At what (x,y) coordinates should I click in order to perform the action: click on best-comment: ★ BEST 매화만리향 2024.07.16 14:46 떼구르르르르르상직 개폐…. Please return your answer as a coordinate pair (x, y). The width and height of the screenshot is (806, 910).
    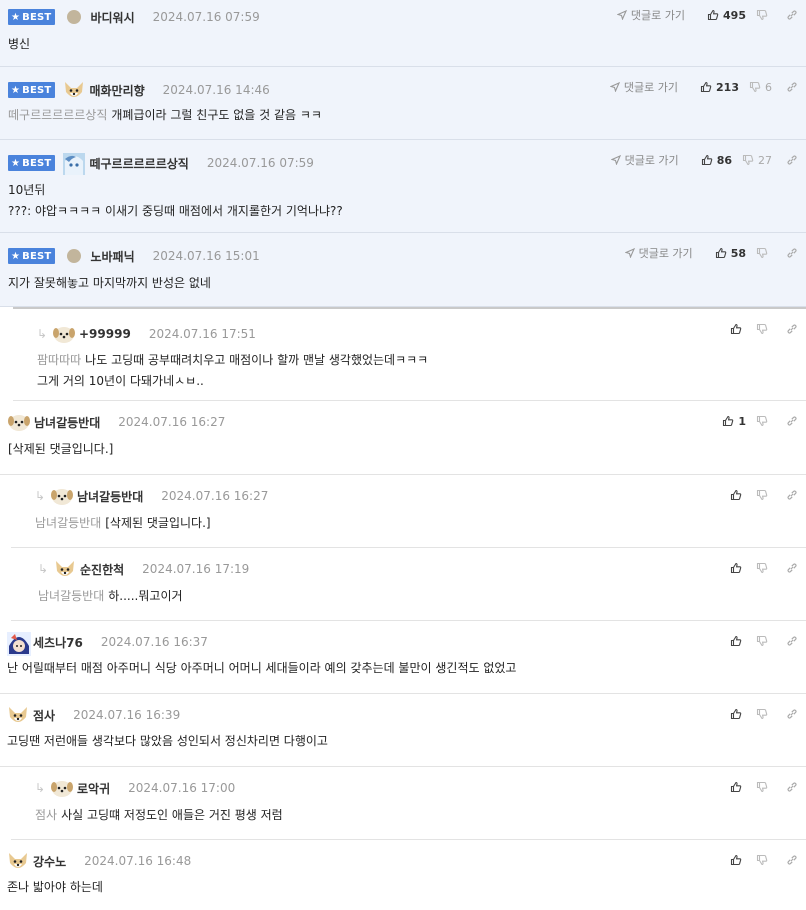
    Looking at the image, I should click on (403, 103).